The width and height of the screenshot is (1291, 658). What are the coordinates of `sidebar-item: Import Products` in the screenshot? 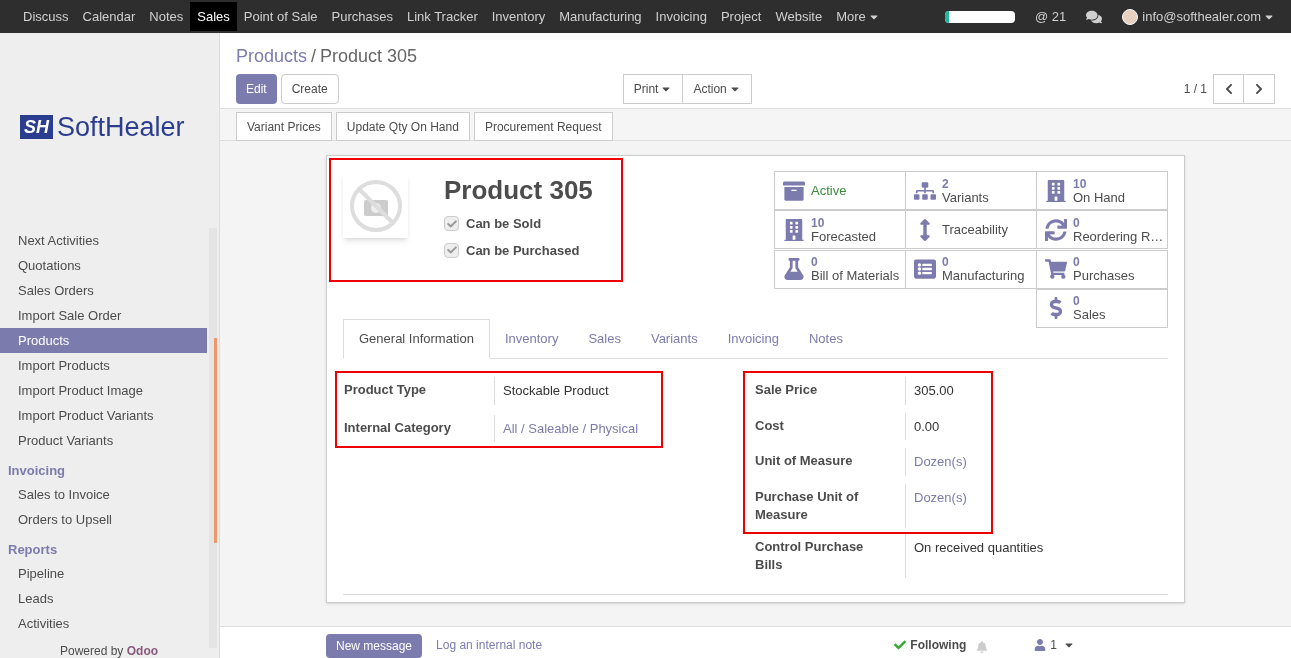 It's located at (103, 365).